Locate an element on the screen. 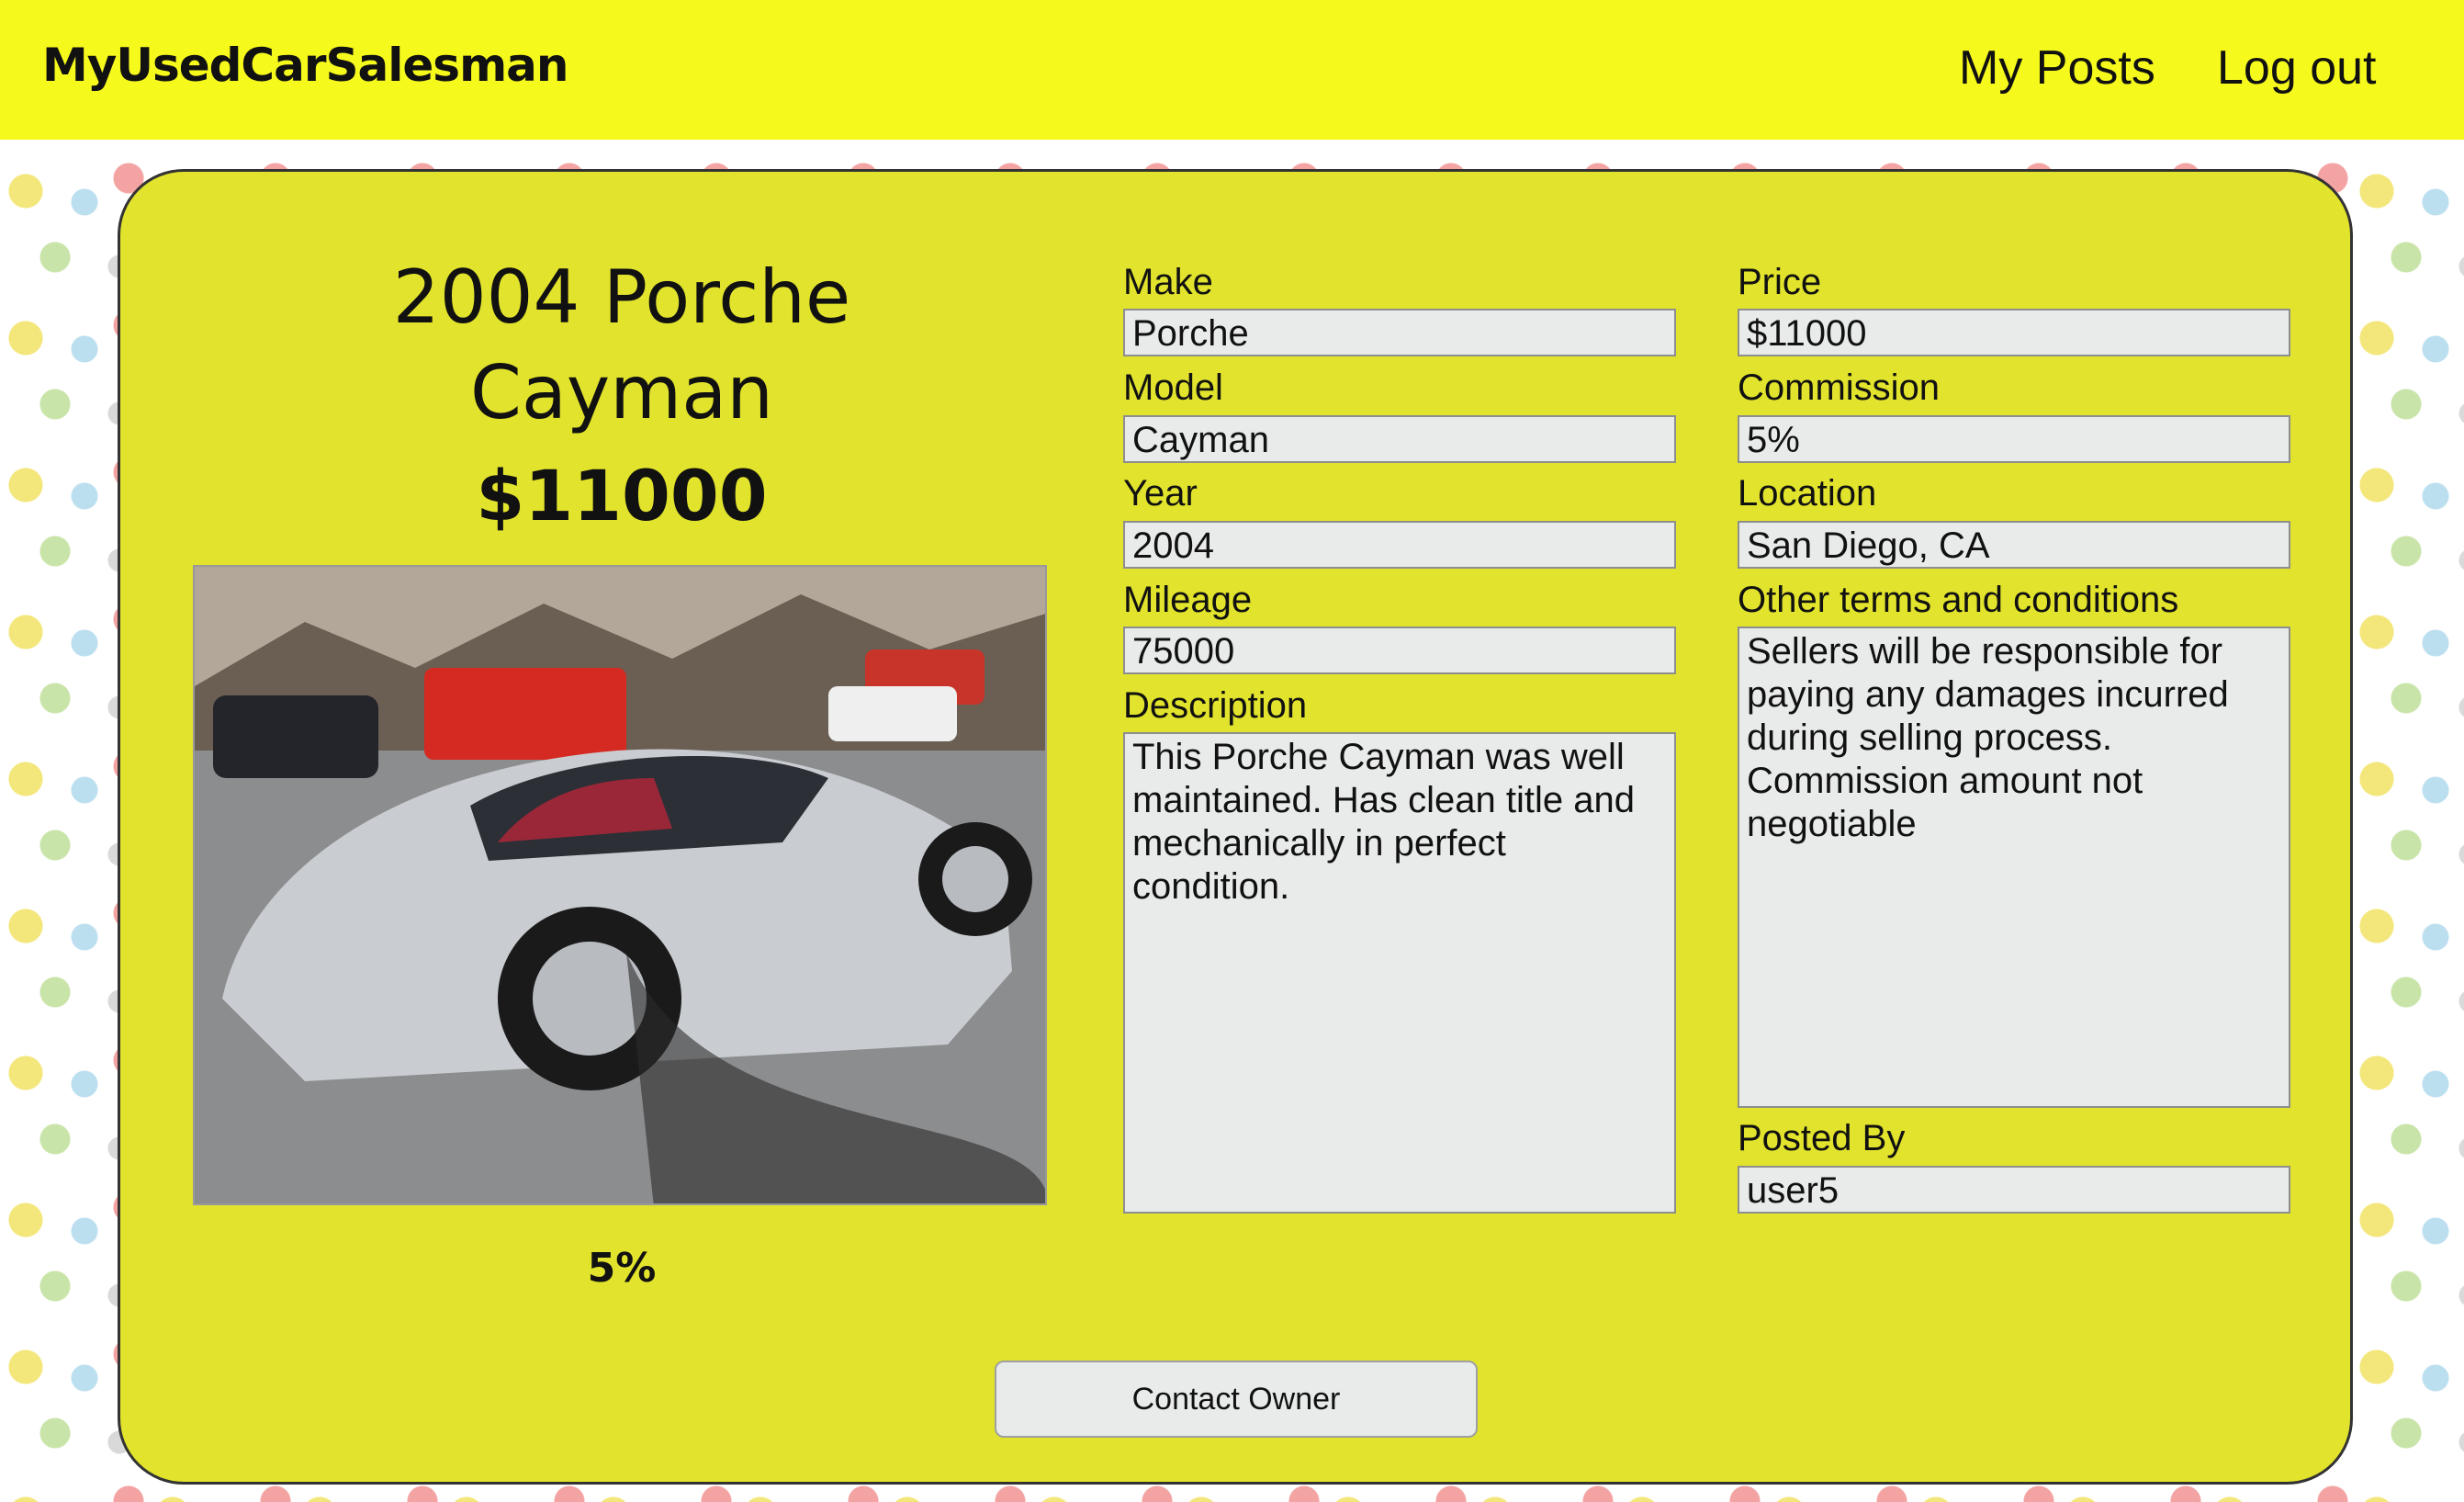 The image size is (2464, 1502). mileage-field: 75000 is located at coordinates (1399, 650).